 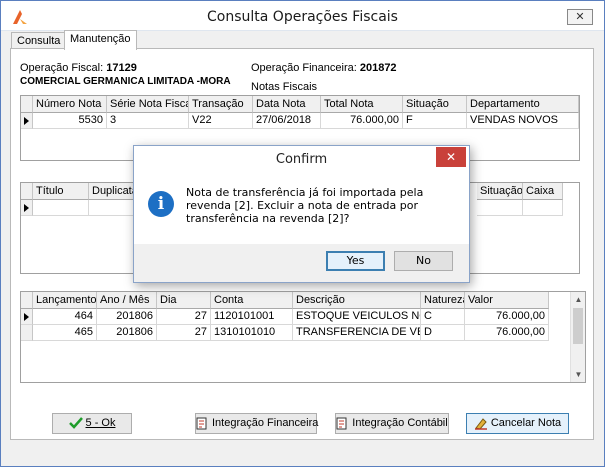 What do you see at coordinates (65, 333) in the screenshot?
I see `cell-lancamento: 465` at bounding box center [65, 333].